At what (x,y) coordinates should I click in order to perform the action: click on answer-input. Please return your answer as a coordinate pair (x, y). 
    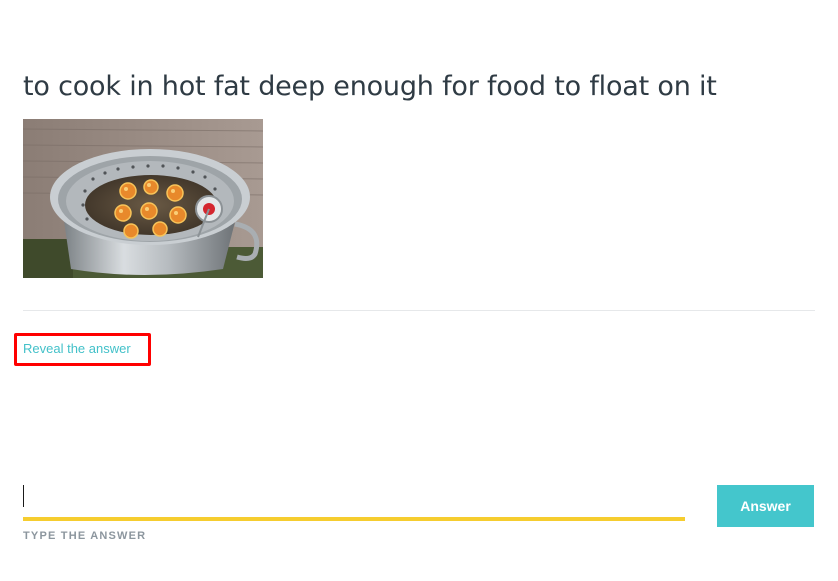
    Looking at the image, I should click on (354, 498).